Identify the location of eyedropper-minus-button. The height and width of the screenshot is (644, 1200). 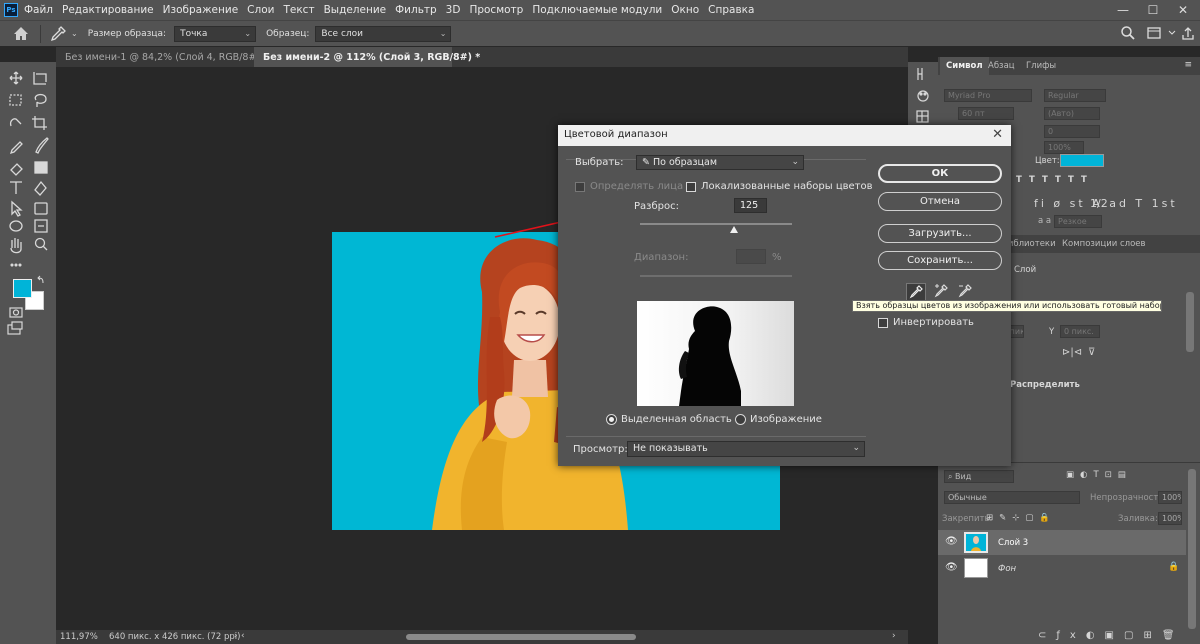
(966, 292).